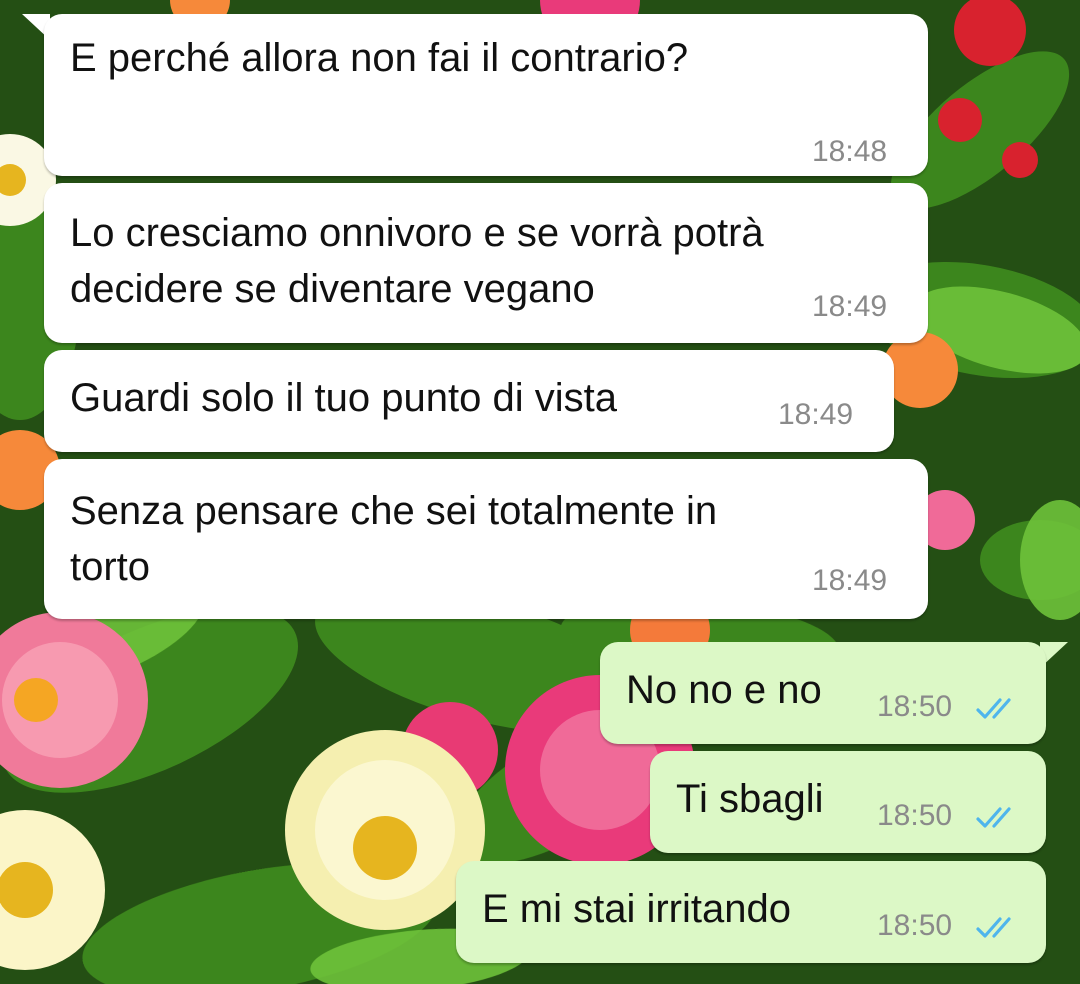 This screenshot has width=1080, height=984. I want to click on outgoing-message: E mi stai irritando 18:50, so click(751, 912).